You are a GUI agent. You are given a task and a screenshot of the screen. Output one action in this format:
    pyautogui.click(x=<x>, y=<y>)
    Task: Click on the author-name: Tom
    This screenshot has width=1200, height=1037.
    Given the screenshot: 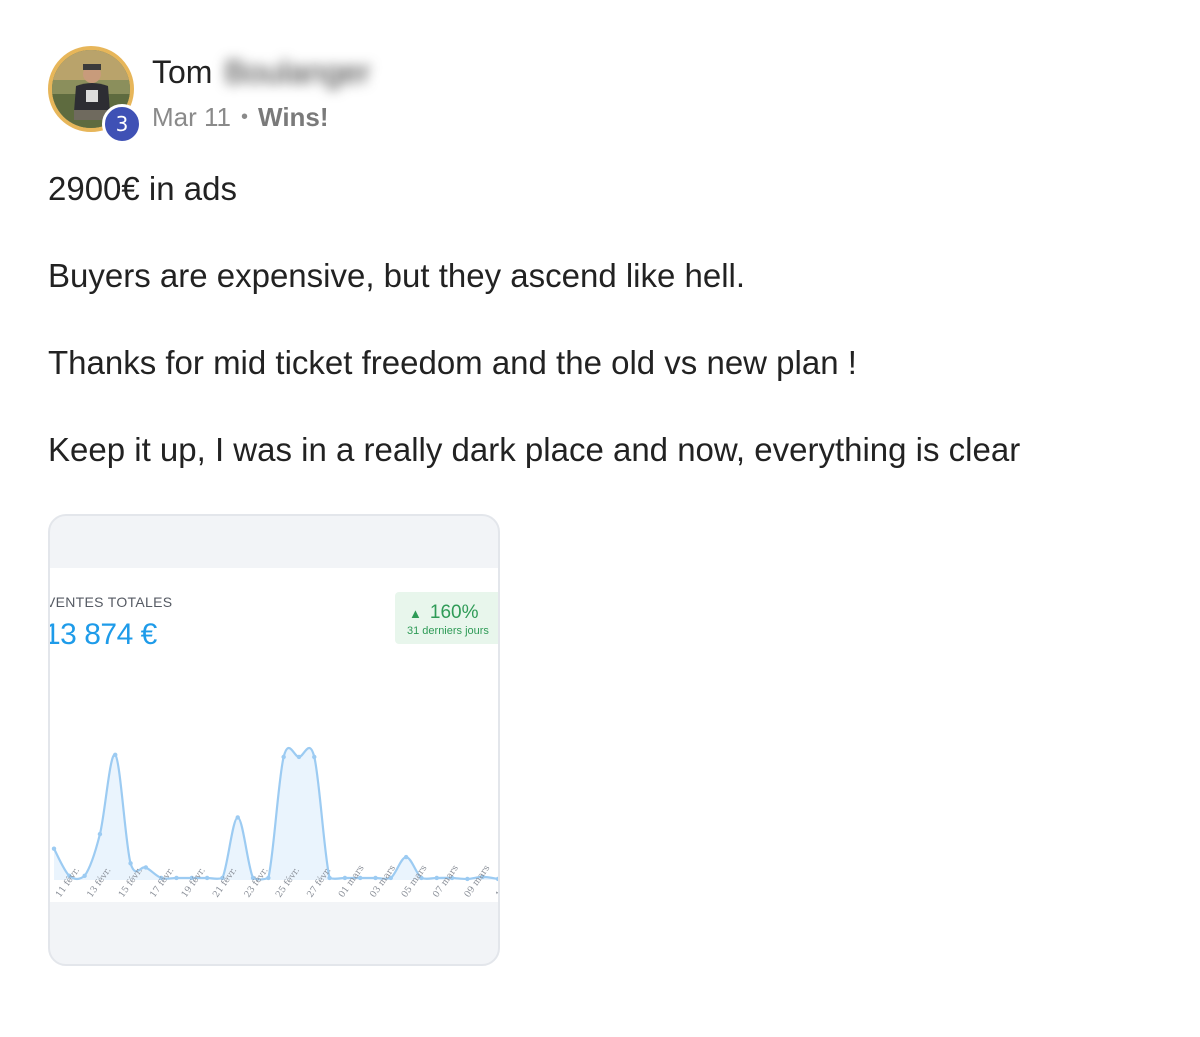 What is the action you would take?
    pyautogui.click(x=182, y=72)
    